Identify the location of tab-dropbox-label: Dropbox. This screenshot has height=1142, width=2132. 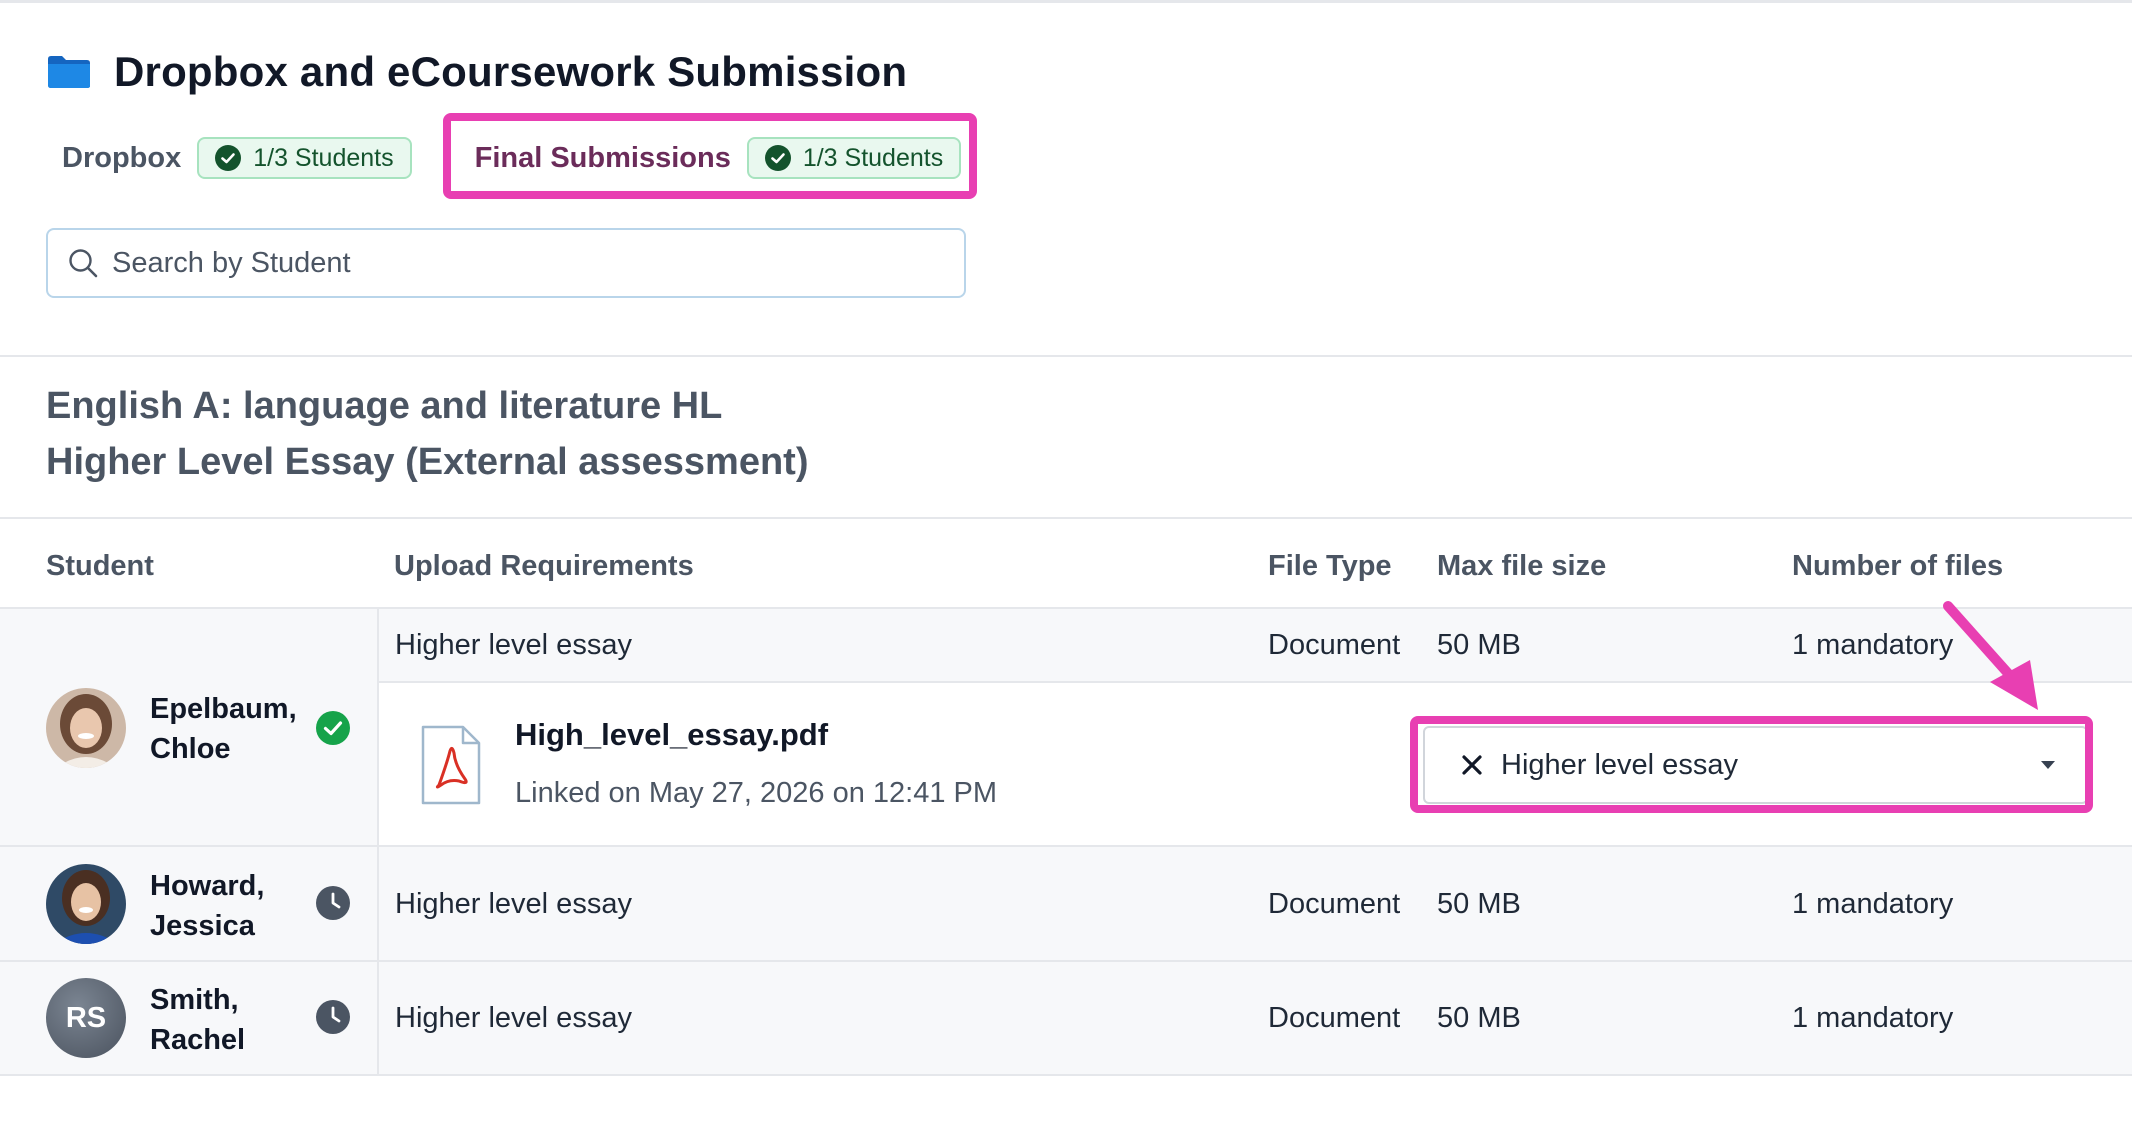
(122, 157).